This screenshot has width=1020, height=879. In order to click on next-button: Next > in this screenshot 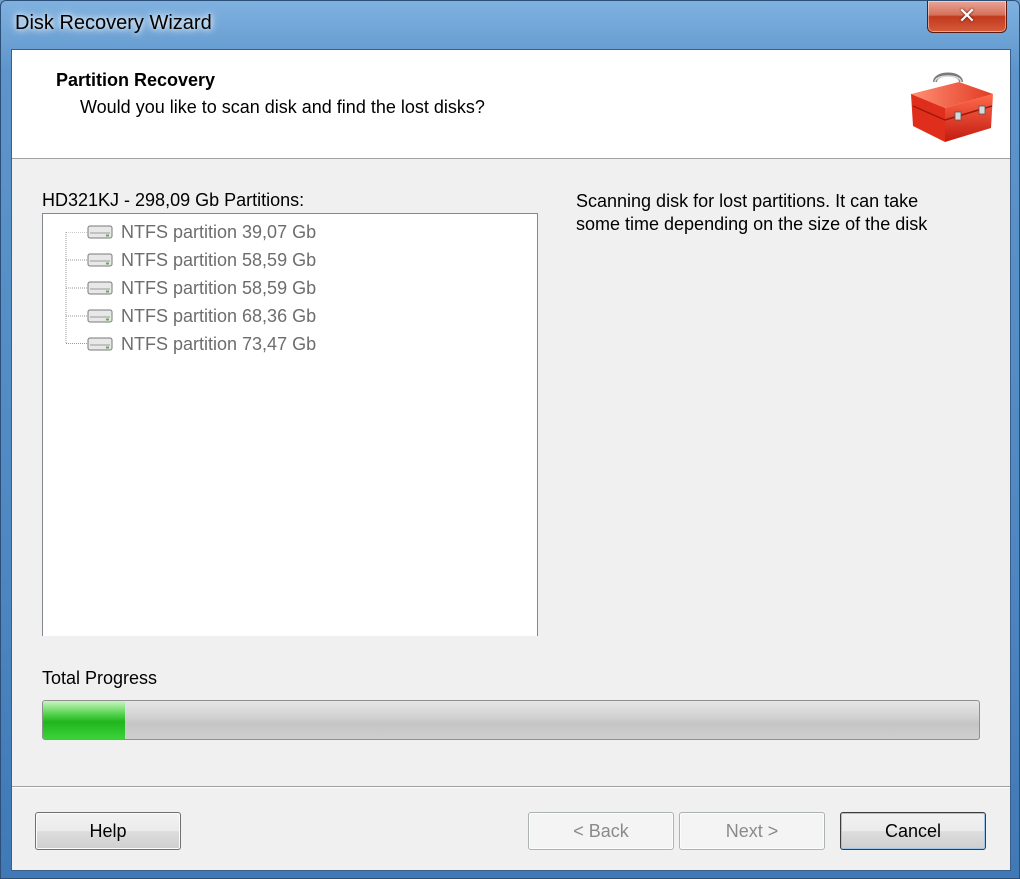, I will do `click(752, 831)`.